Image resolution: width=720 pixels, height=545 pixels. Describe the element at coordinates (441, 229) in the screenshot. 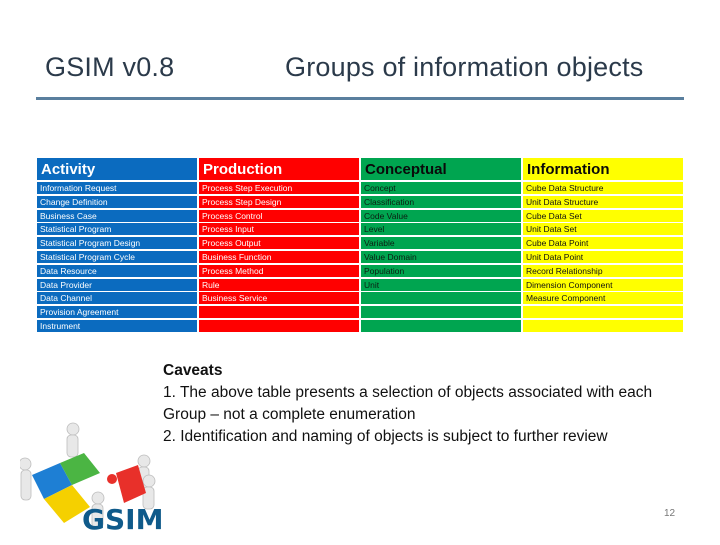

I see `table-cell: Level` at that location.